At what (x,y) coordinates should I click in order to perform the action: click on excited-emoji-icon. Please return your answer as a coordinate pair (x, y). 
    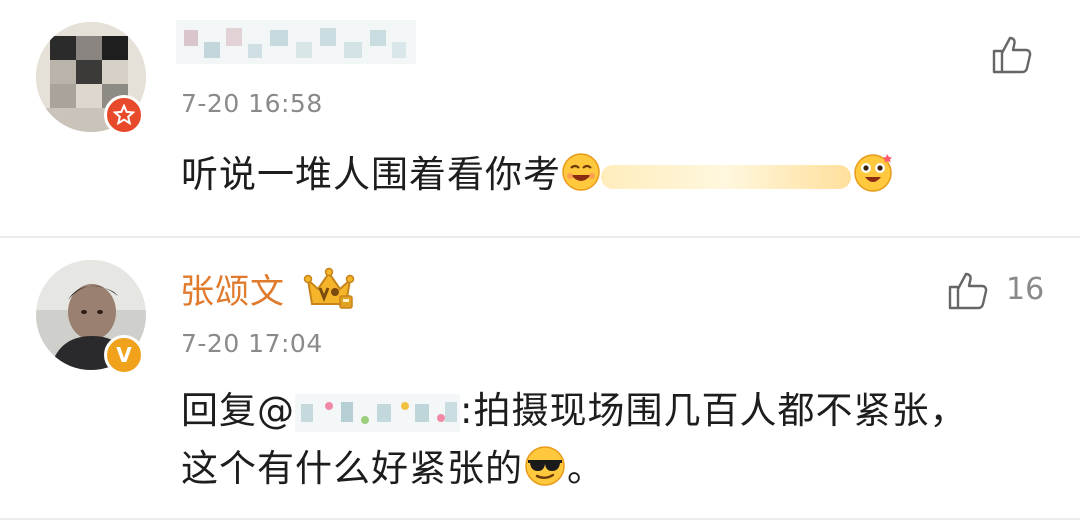
    Looking at the image, I should click on (873, 176).